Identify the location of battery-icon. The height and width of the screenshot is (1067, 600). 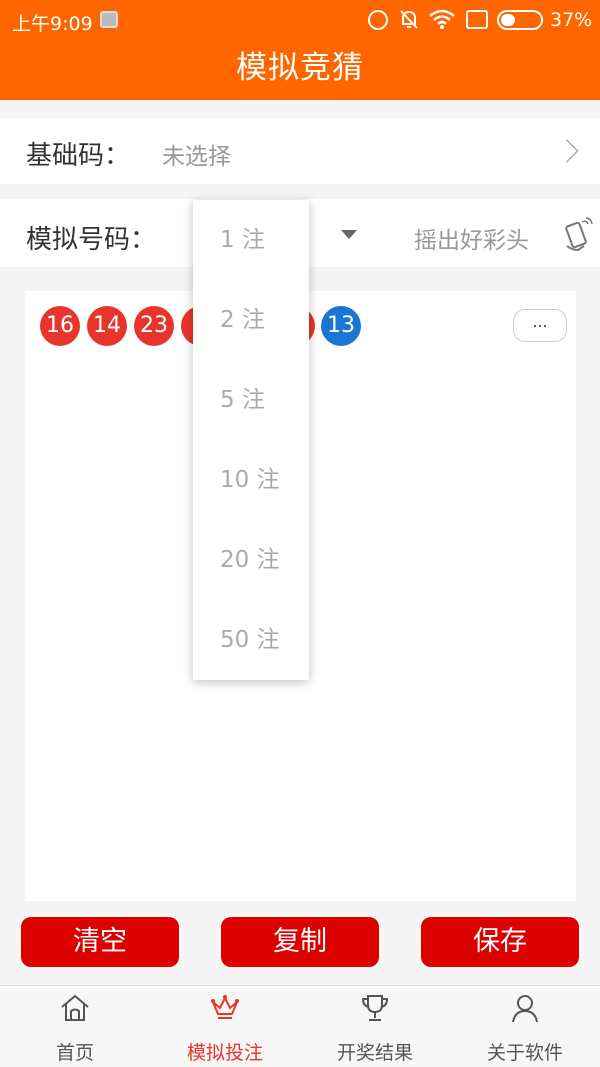
(520, 20).